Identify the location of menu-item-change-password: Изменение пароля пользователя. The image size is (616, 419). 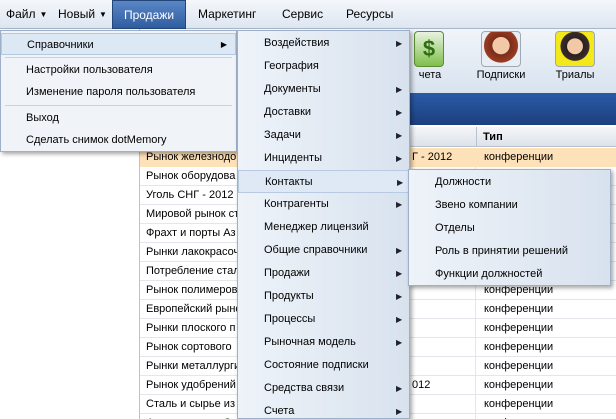
(118, 92).